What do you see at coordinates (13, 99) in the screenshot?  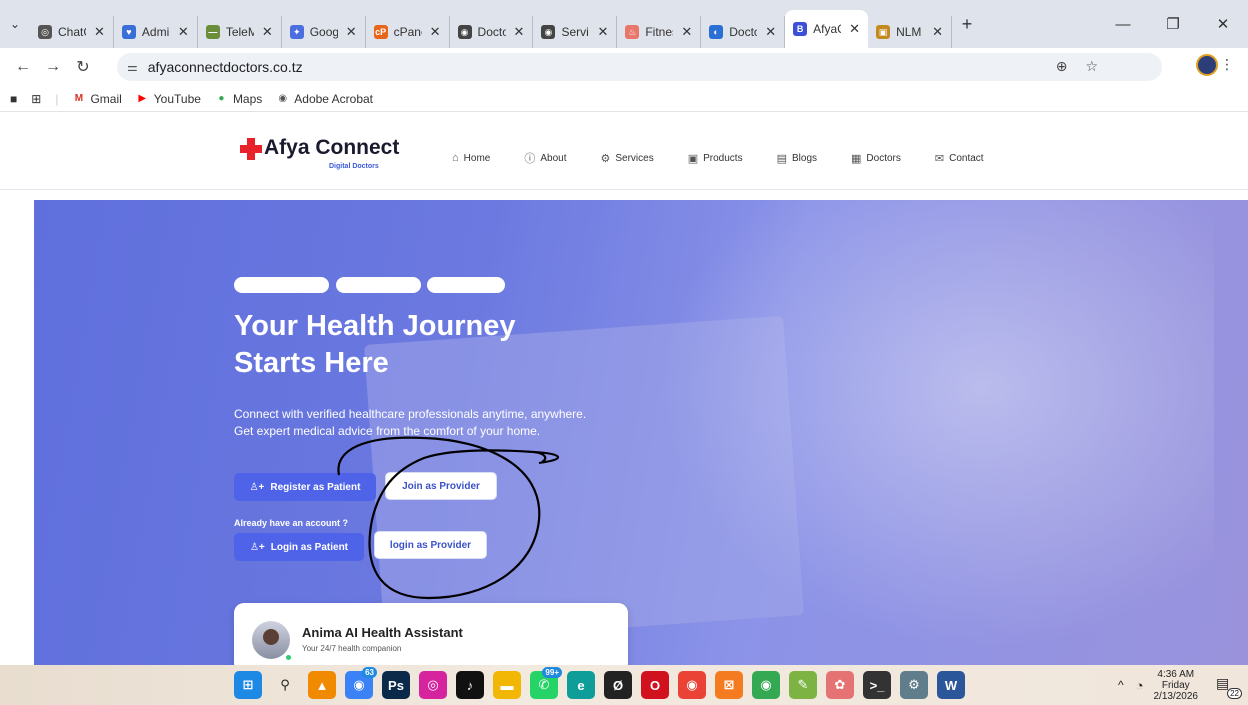 I see `sidebar-toggle-icon: ■` at bounding box center [13, 99].